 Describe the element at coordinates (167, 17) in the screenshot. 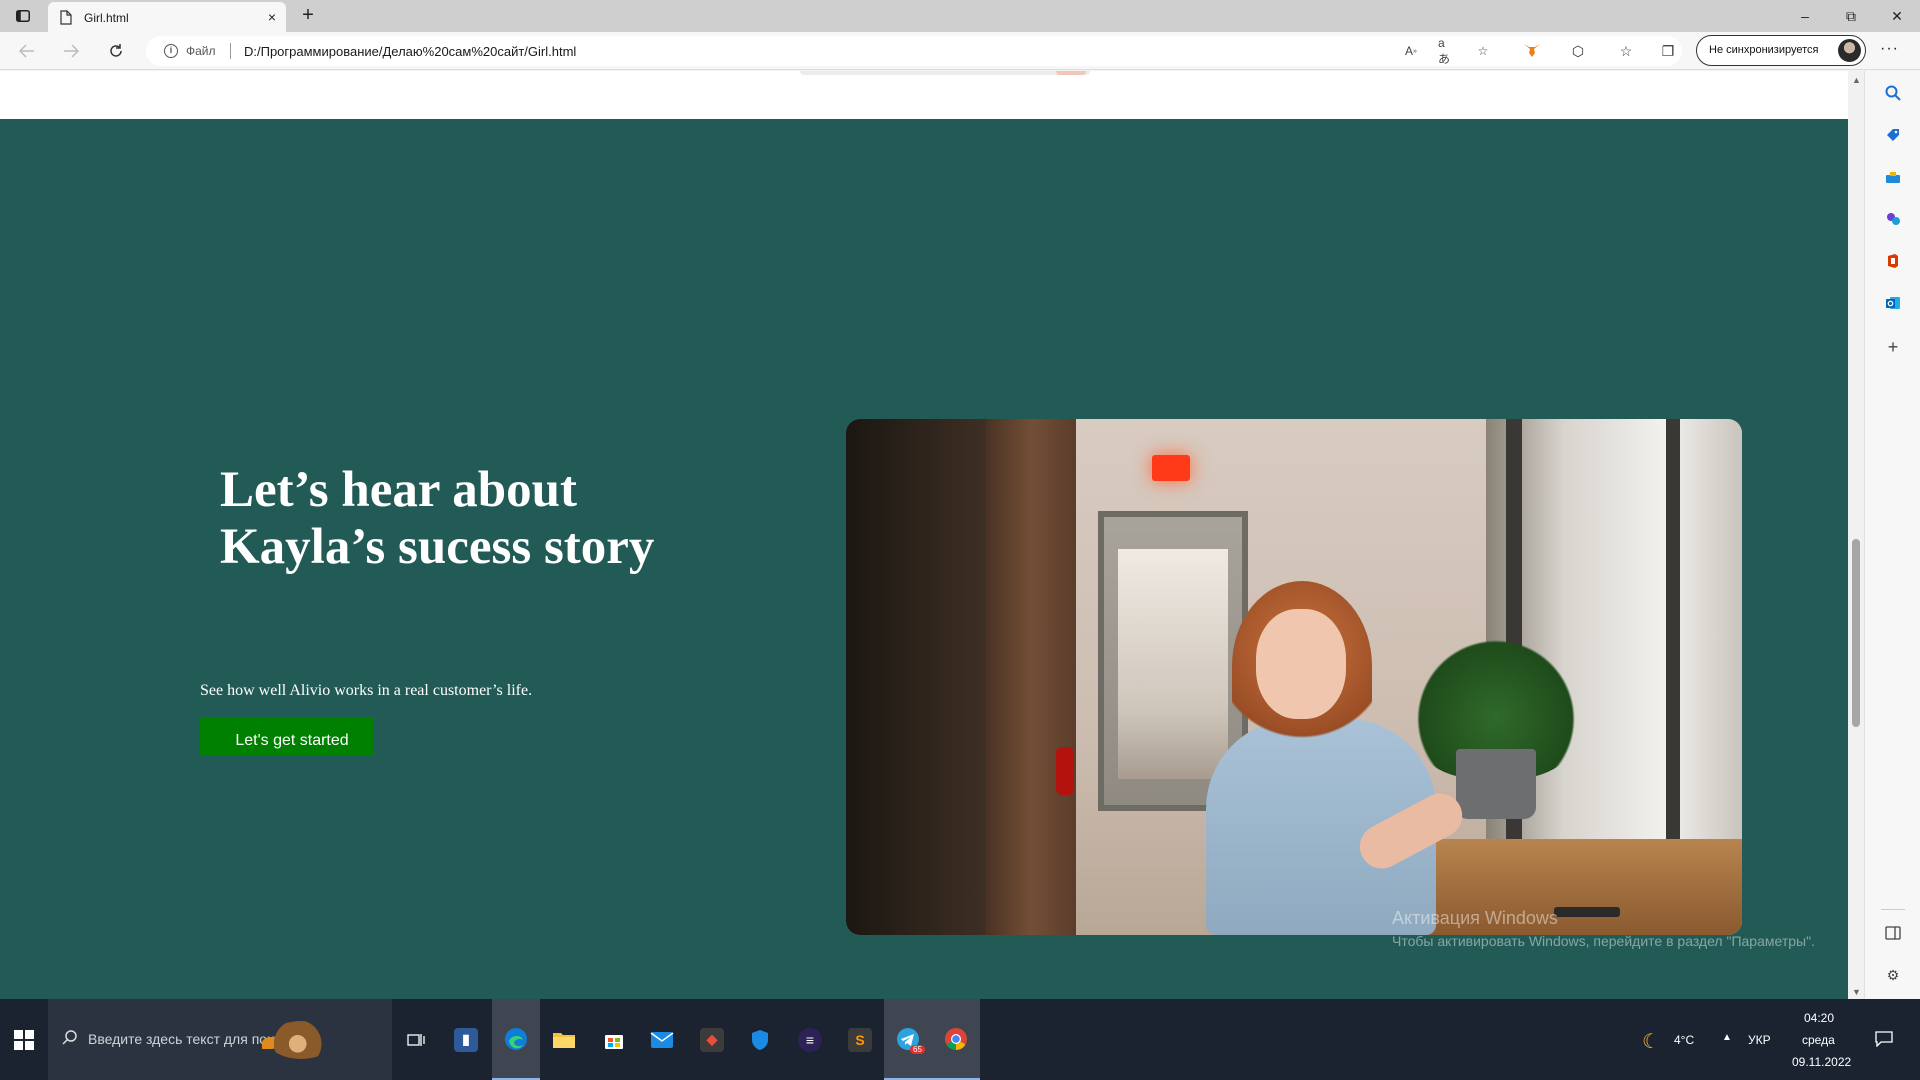

I see `tab-girl-html: Girl.html ×` at that location.